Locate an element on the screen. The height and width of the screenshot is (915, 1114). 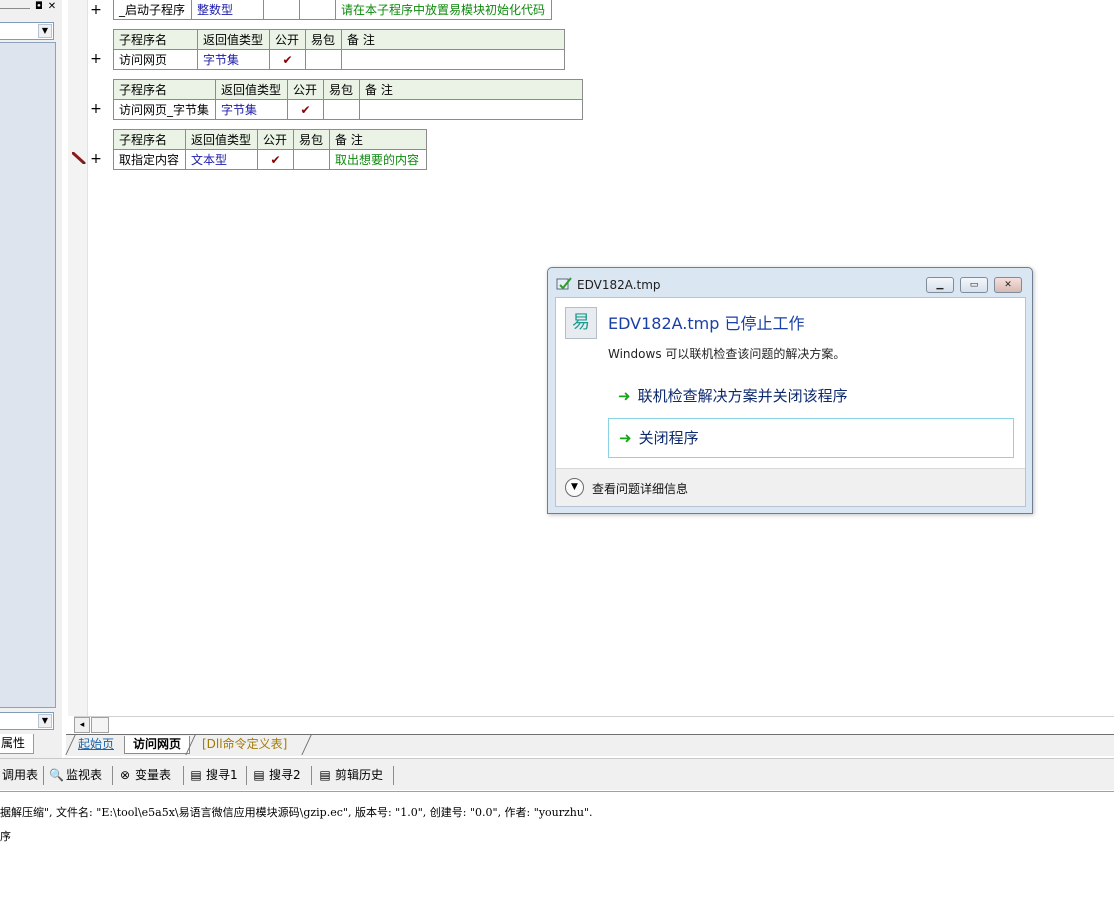
clip-history-label: 剪辑历史 is located at coordinates (359, 775).